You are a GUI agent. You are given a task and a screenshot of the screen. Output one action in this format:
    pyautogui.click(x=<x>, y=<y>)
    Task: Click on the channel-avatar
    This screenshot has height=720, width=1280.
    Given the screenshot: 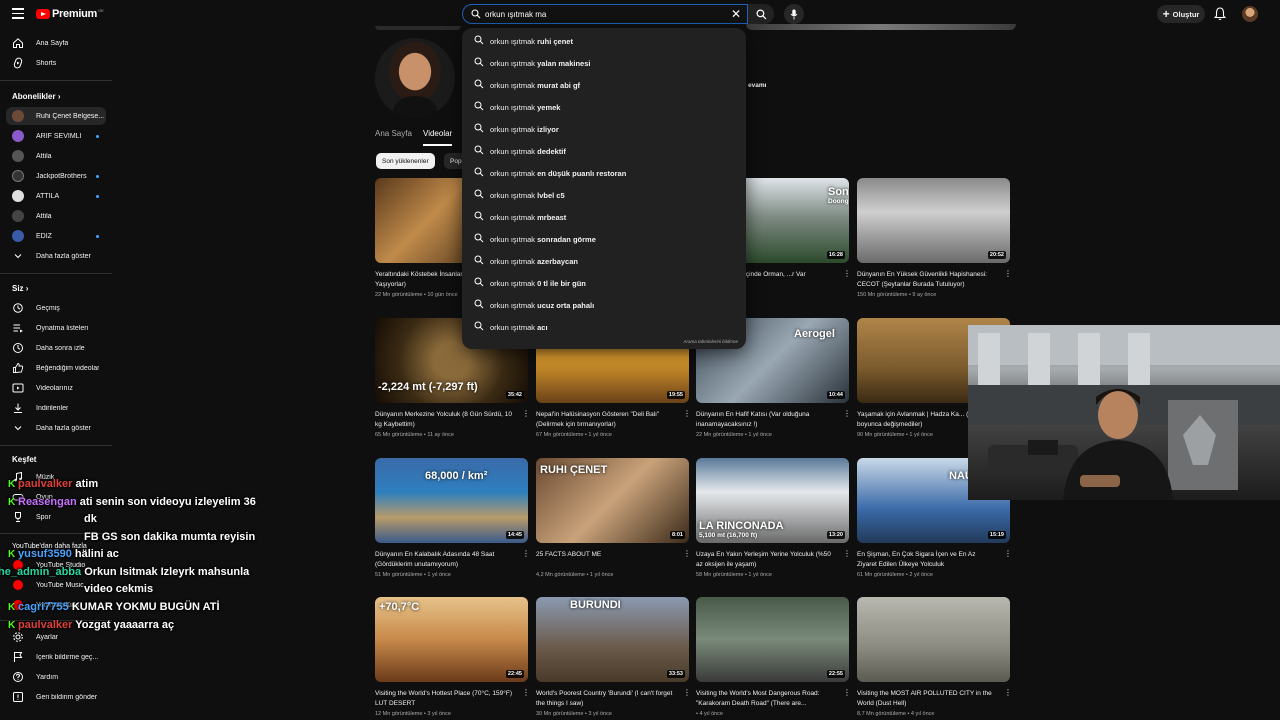 What is the action you would take?
    pyautogui.click(x=18, y=156)
    